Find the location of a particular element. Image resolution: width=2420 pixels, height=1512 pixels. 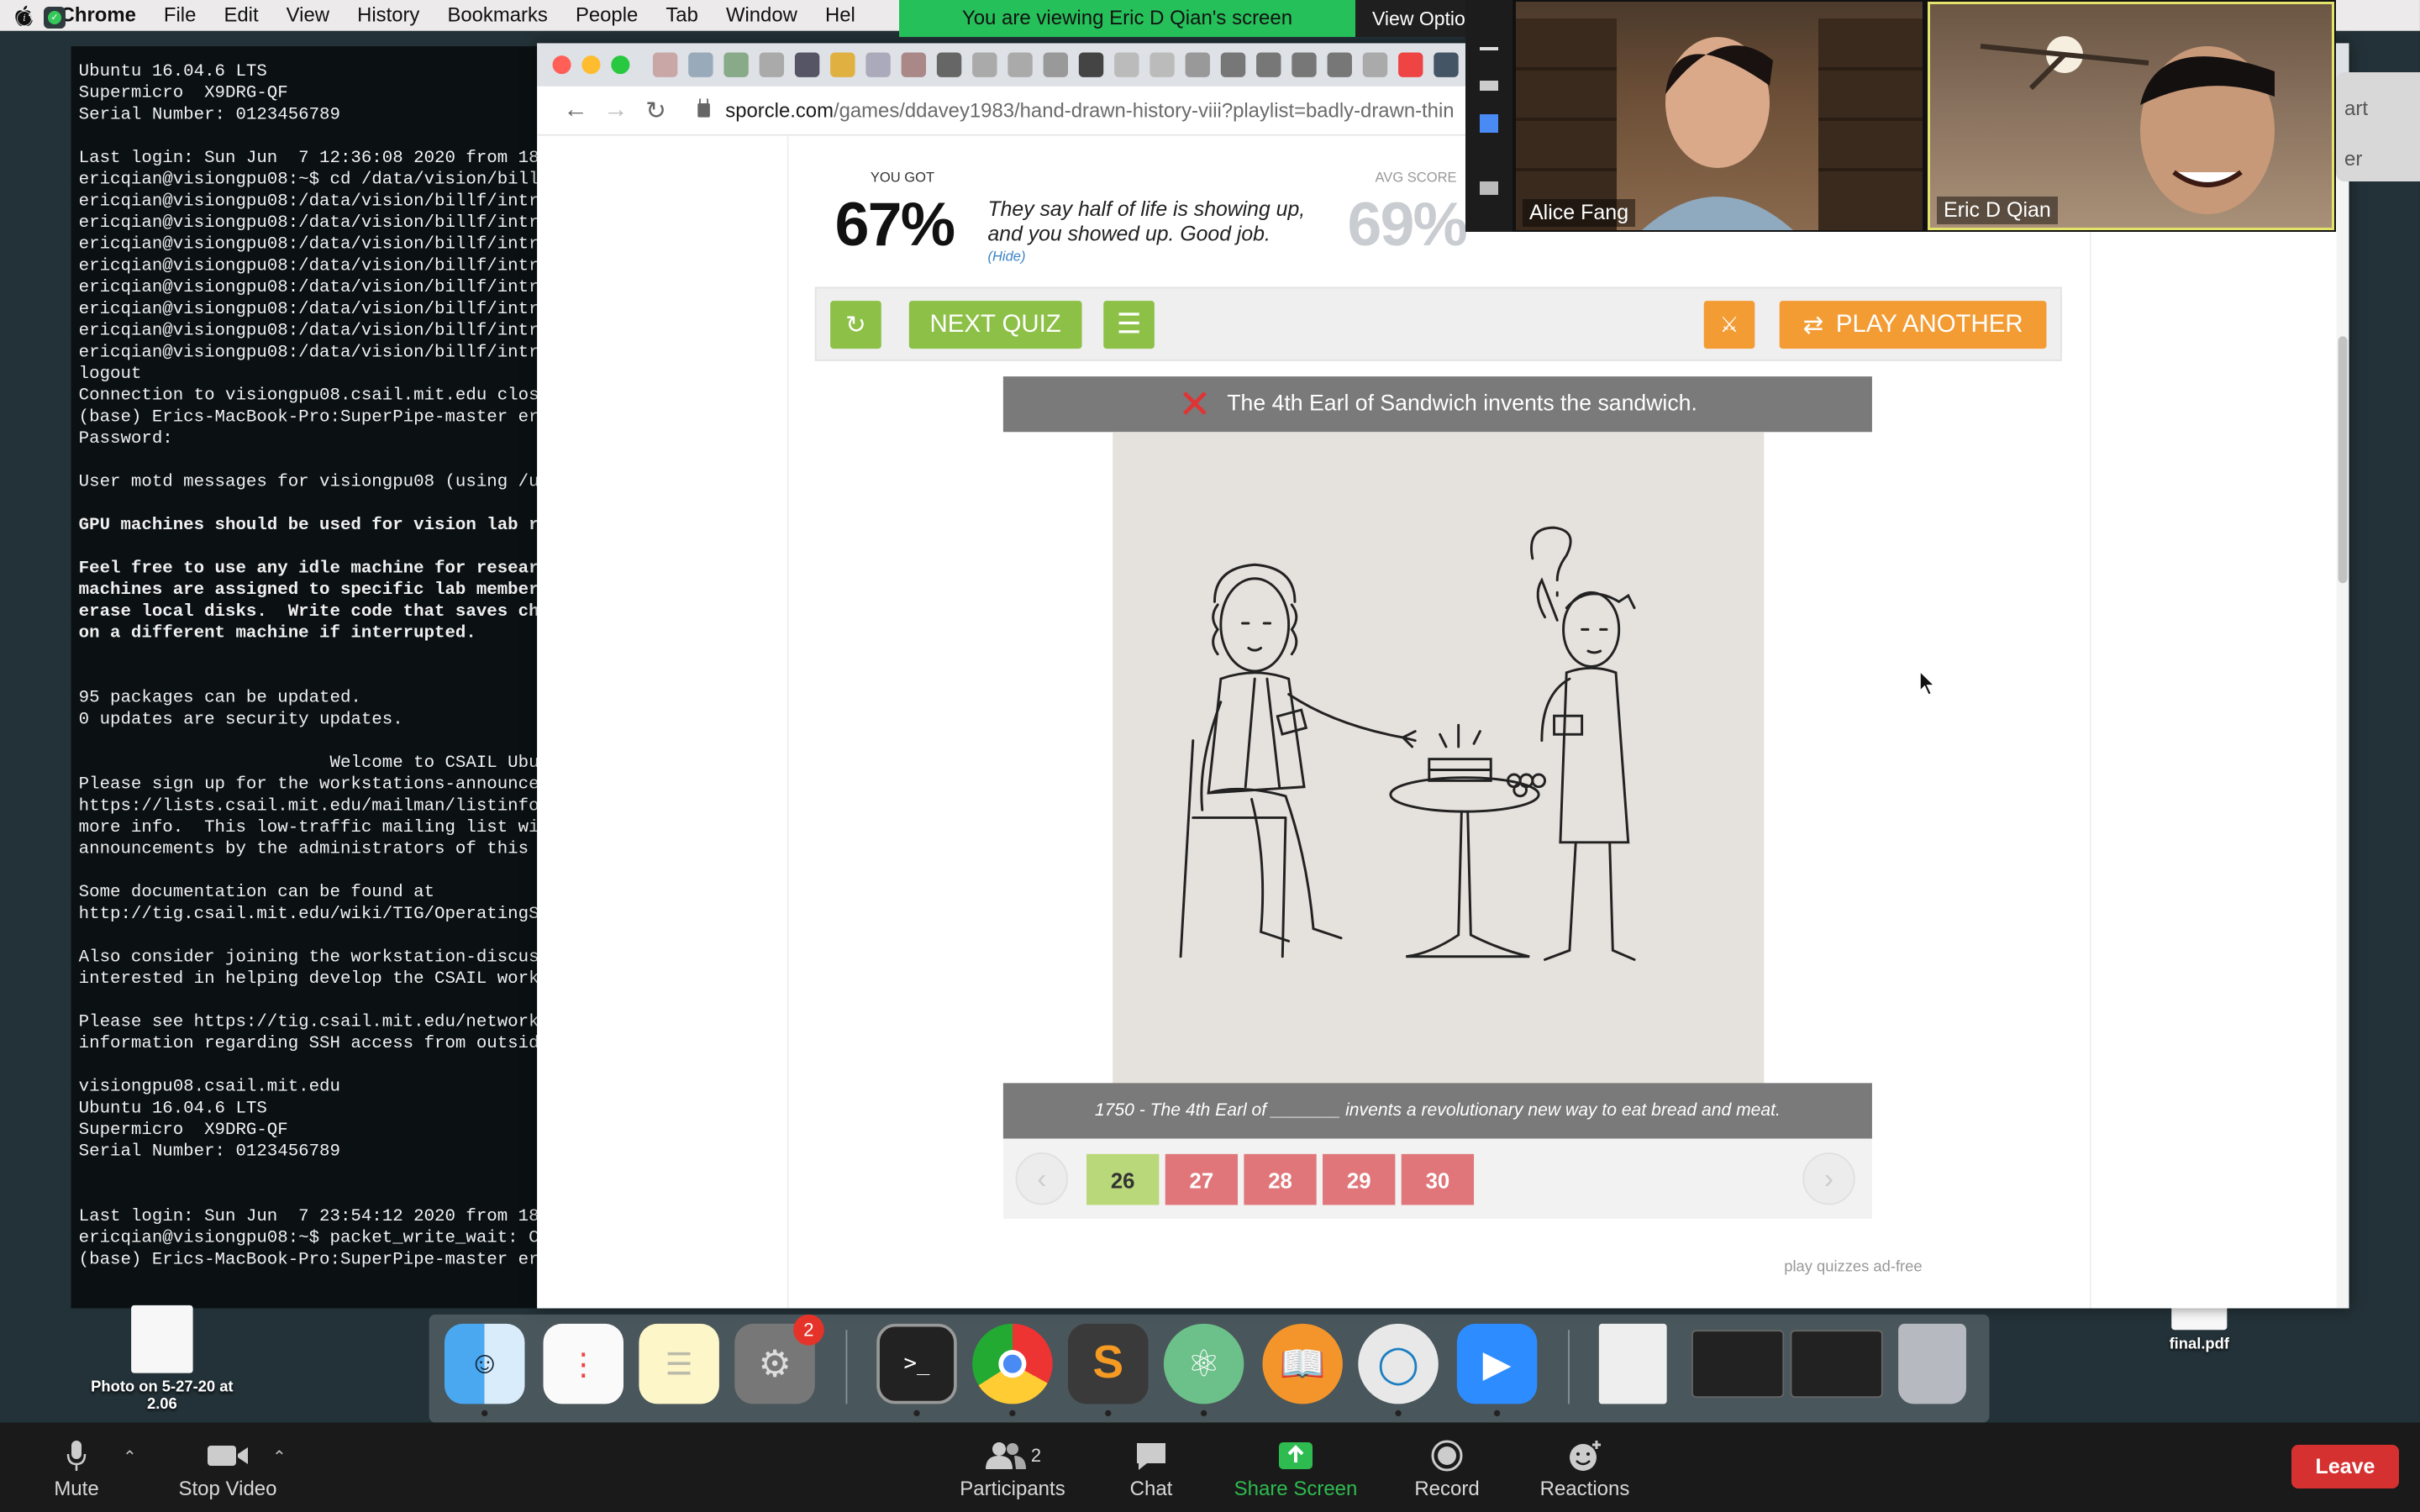

pager-prev-icon: ‹ is located at coordinates (1042, 1178).